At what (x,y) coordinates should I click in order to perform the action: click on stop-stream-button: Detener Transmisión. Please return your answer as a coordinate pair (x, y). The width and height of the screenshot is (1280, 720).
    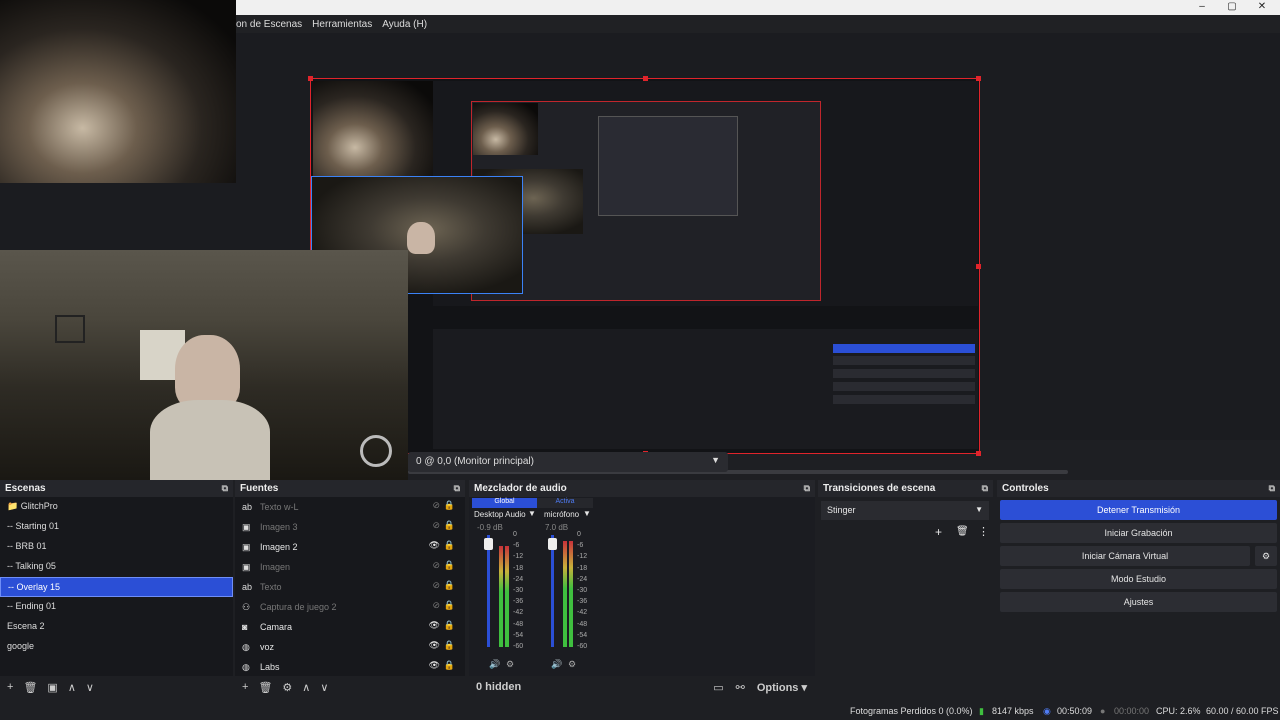
    Looking at the image, I should click on (1138, 510).